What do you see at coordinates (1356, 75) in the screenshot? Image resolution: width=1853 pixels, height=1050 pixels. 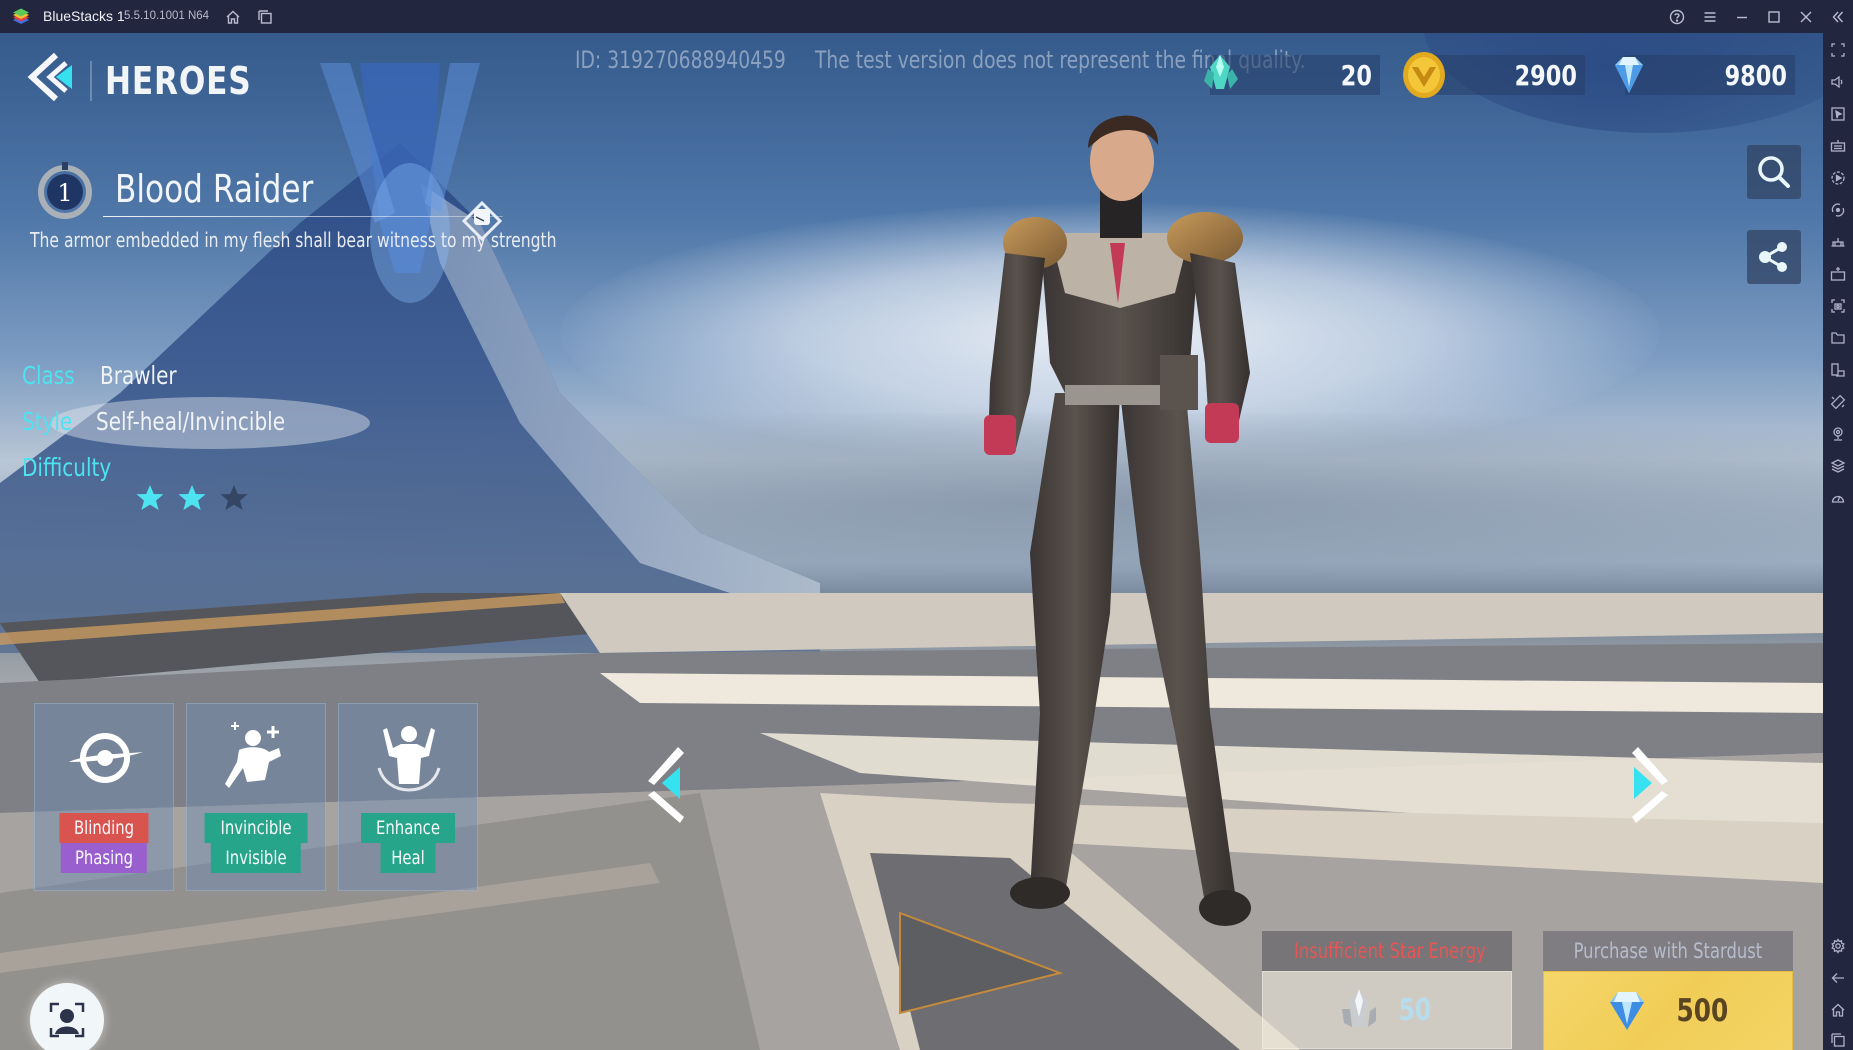 I see `star-energy-value: 20` at bounding box center [1356, 75].